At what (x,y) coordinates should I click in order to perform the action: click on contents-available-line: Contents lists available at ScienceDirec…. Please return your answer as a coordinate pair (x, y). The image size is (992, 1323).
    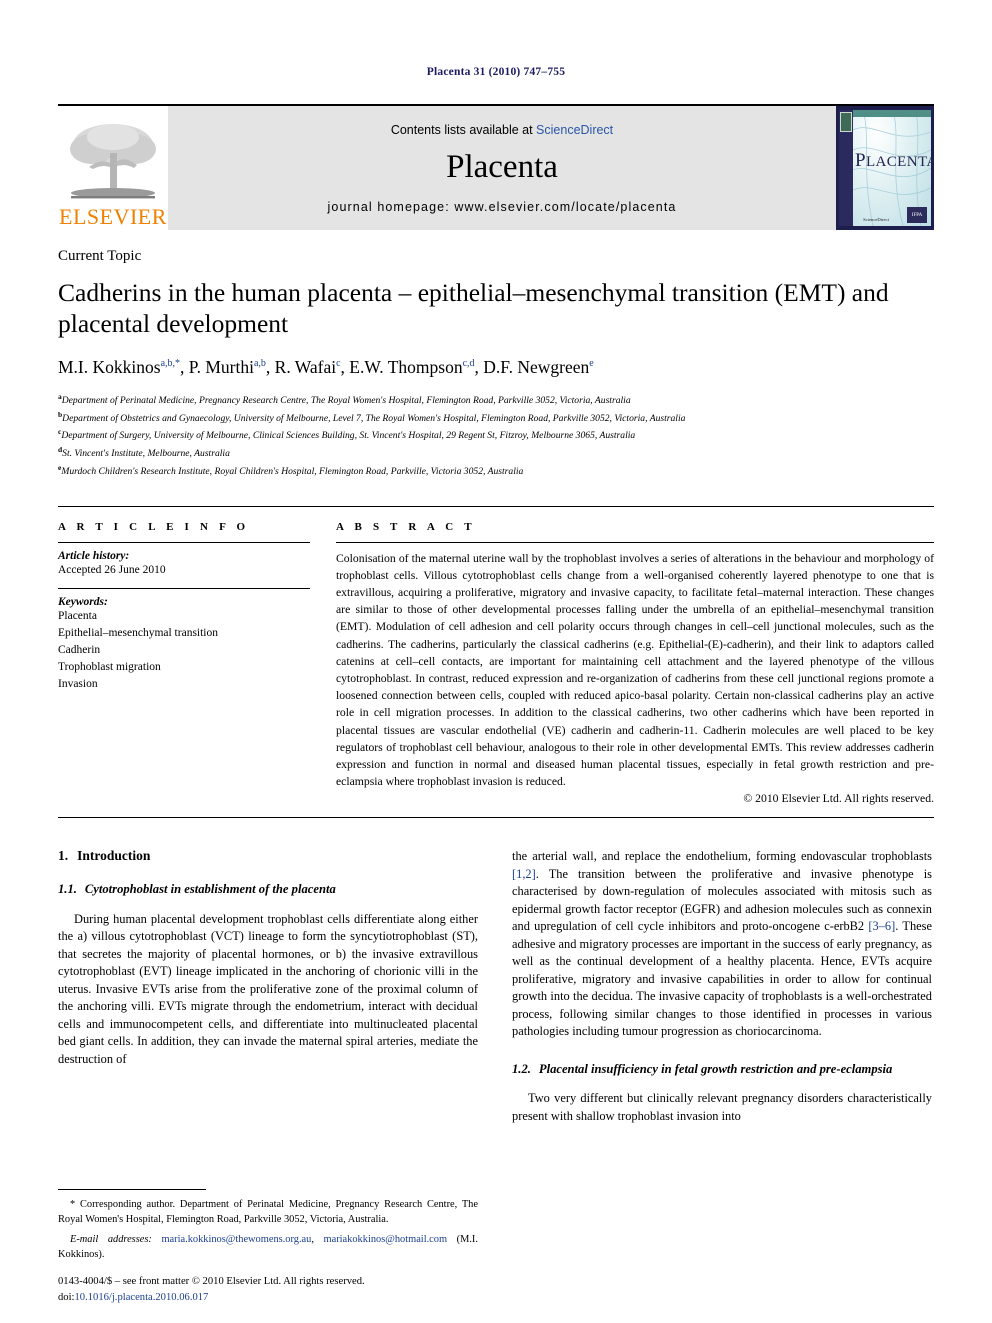
    Looking at the image, I should click on (502, 130).